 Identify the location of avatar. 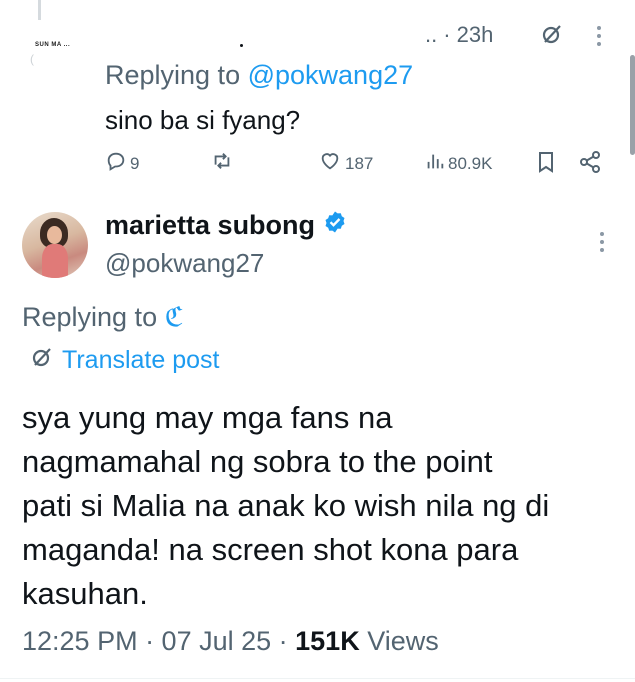
(55, 245).